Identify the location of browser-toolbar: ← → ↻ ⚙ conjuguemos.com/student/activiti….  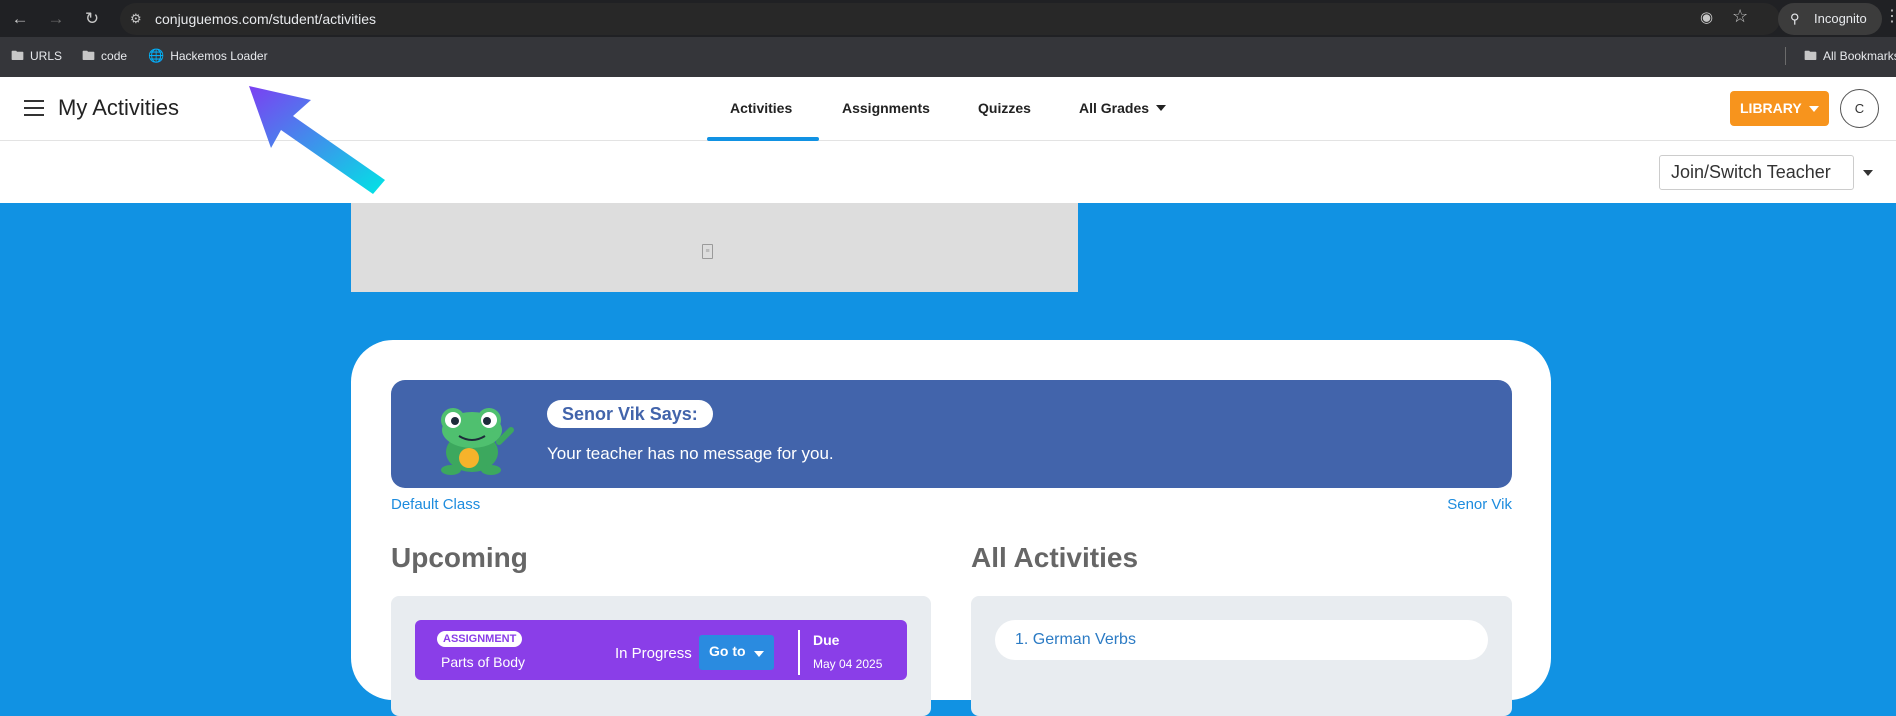
(948, 18).